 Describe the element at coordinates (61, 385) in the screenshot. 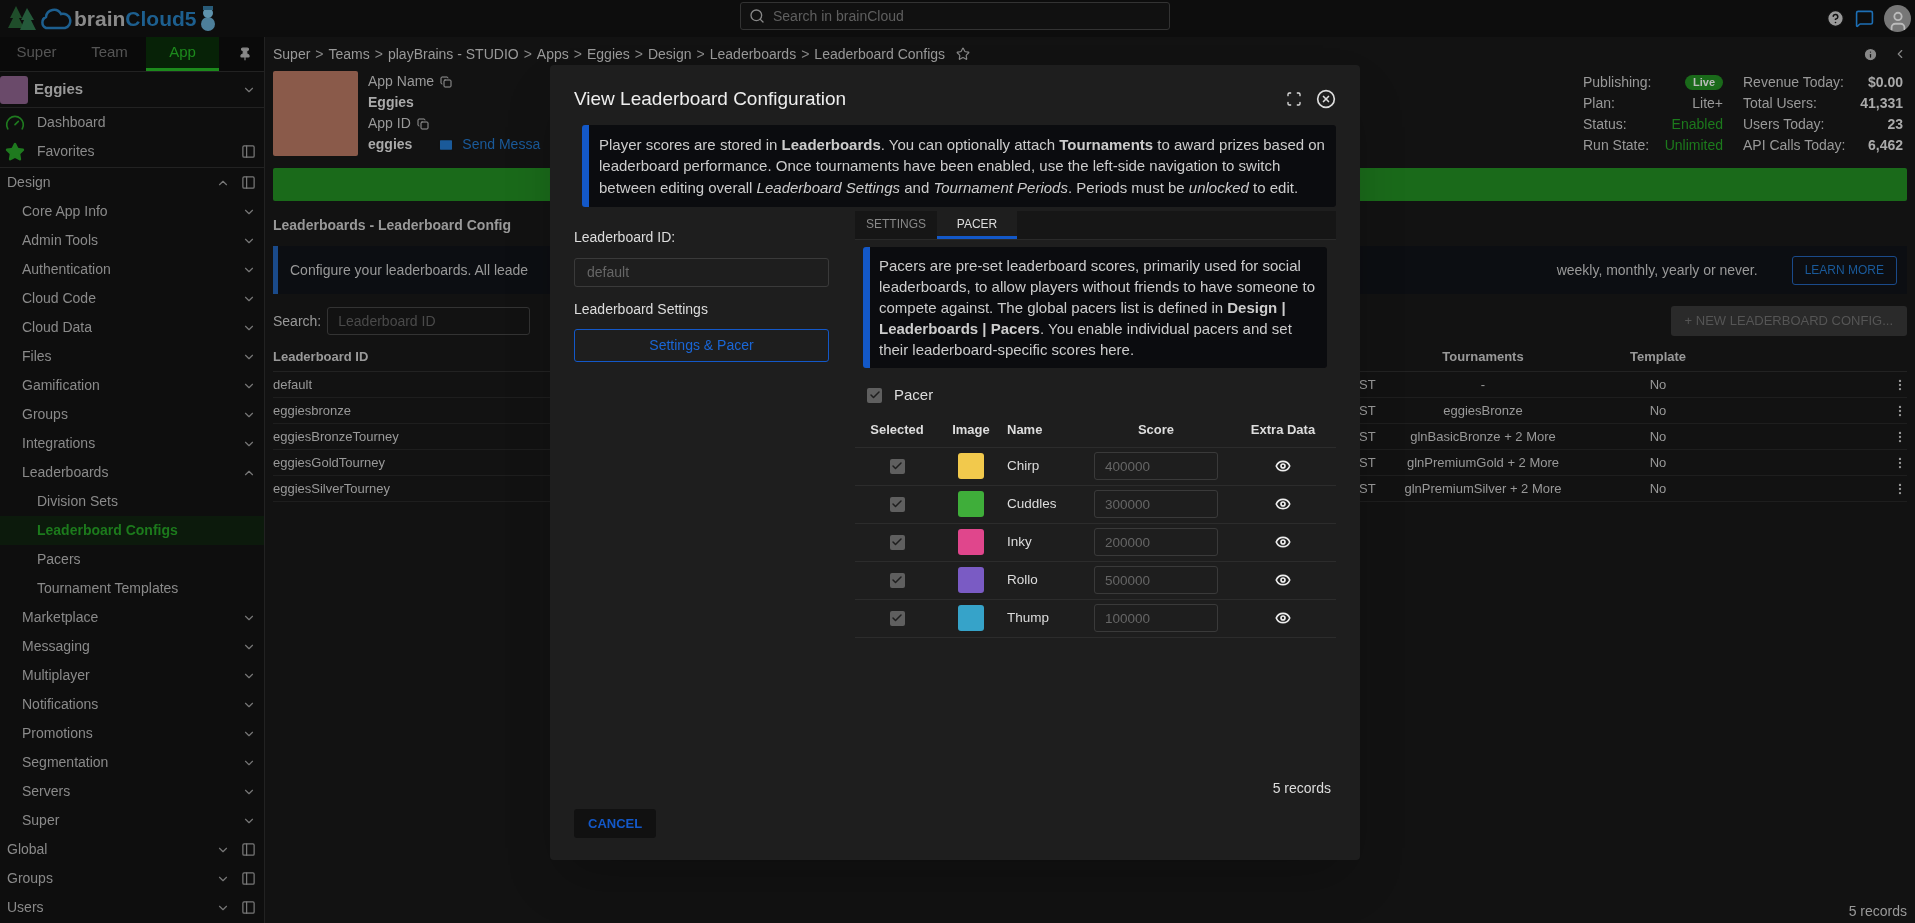

I see `sidebar-item: Gamification` at that location.